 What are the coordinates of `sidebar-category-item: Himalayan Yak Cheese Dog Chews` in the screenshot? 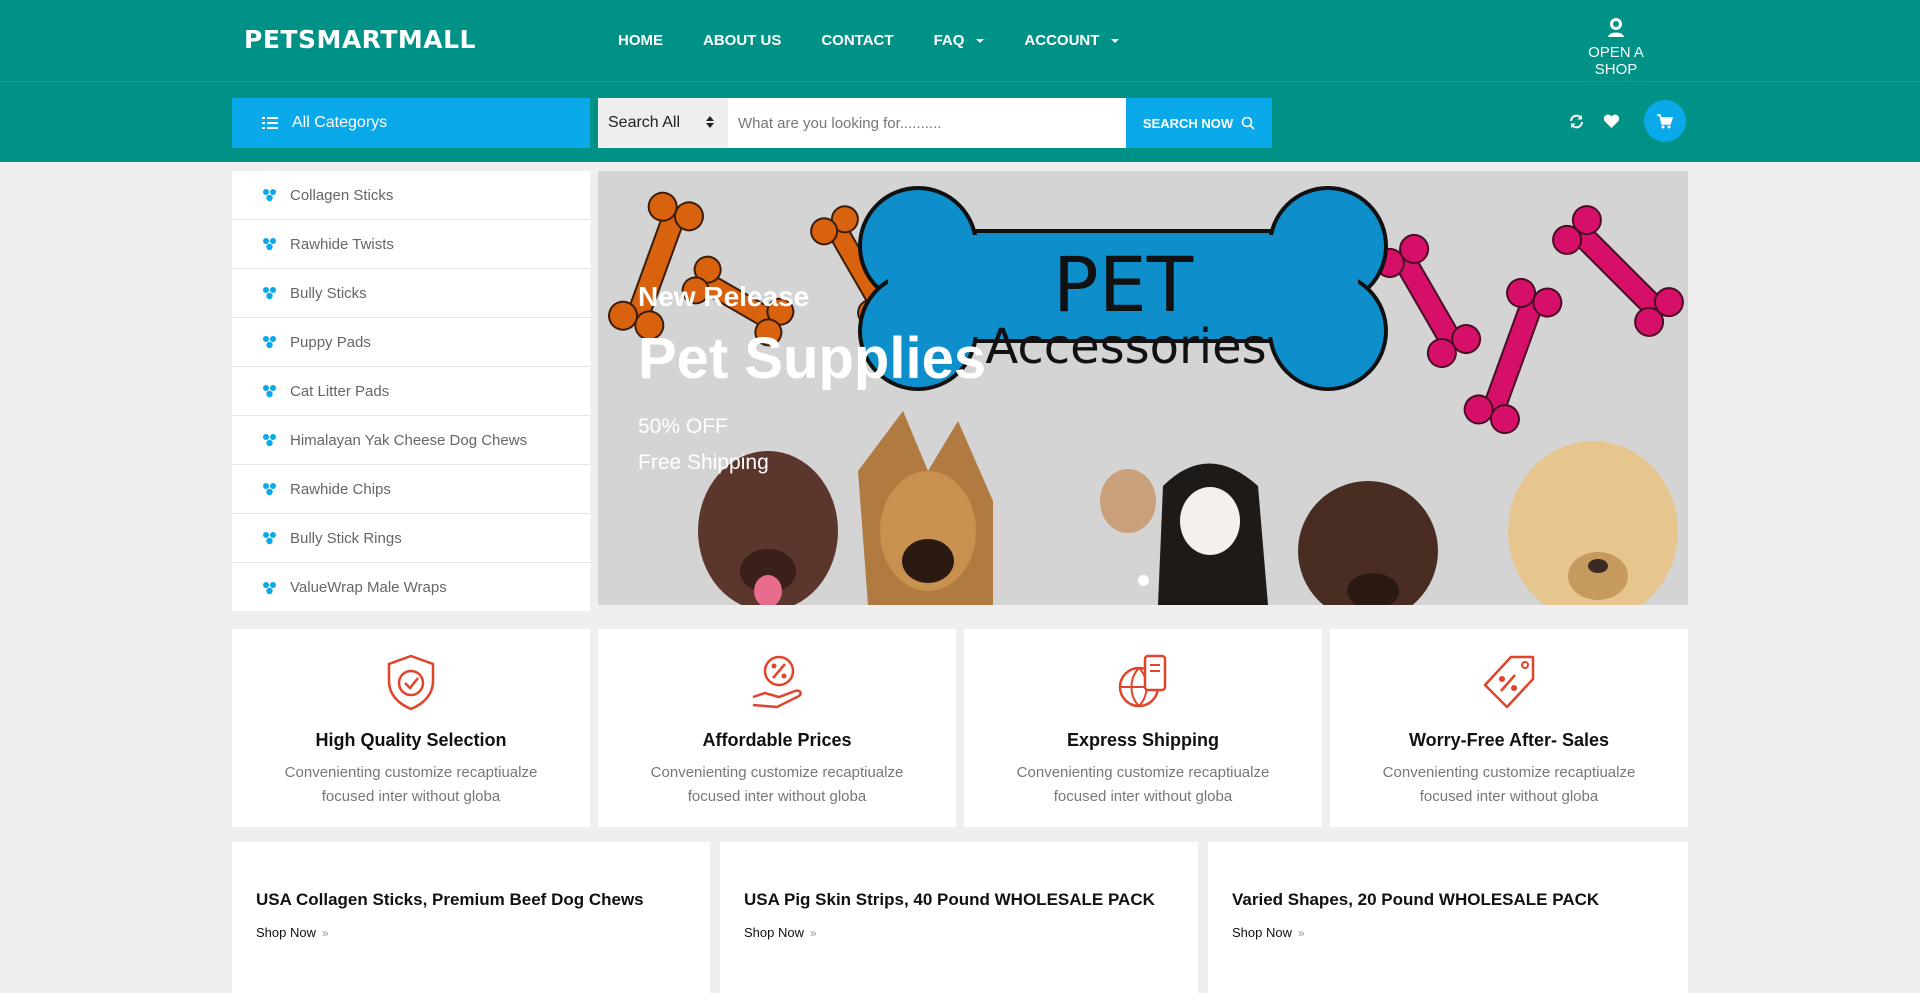 It's located at (411, 440).